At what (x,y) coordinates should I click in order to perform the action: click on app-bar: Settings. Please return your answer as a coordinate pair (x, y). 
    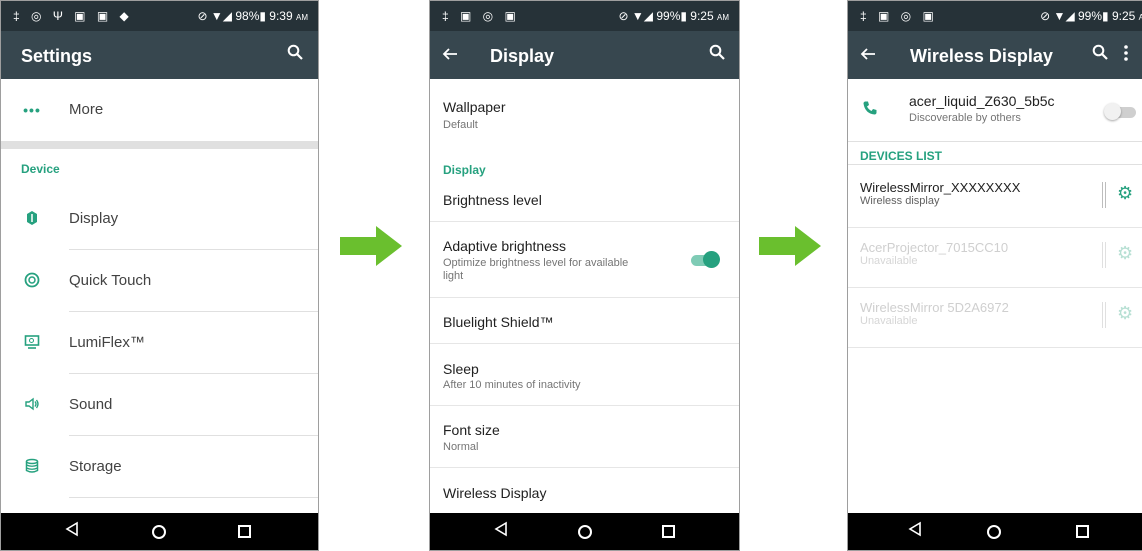
    Looking at the image, I should click on (159, 55).